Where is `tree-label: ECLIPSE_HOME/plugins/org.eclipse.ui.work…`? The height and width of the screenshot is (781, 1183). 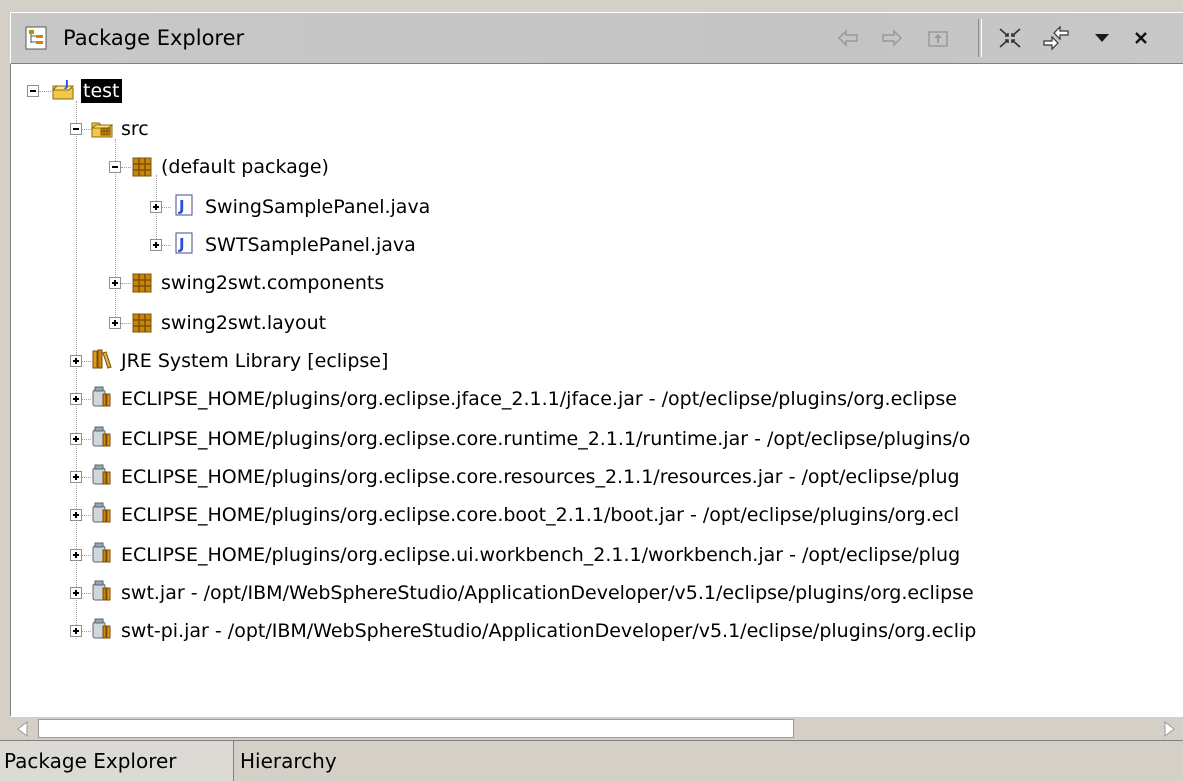
tree-label: ECLIPSE_HOME/plugins/org.eclipse.ui.work… is located at coordinates (541, 555).